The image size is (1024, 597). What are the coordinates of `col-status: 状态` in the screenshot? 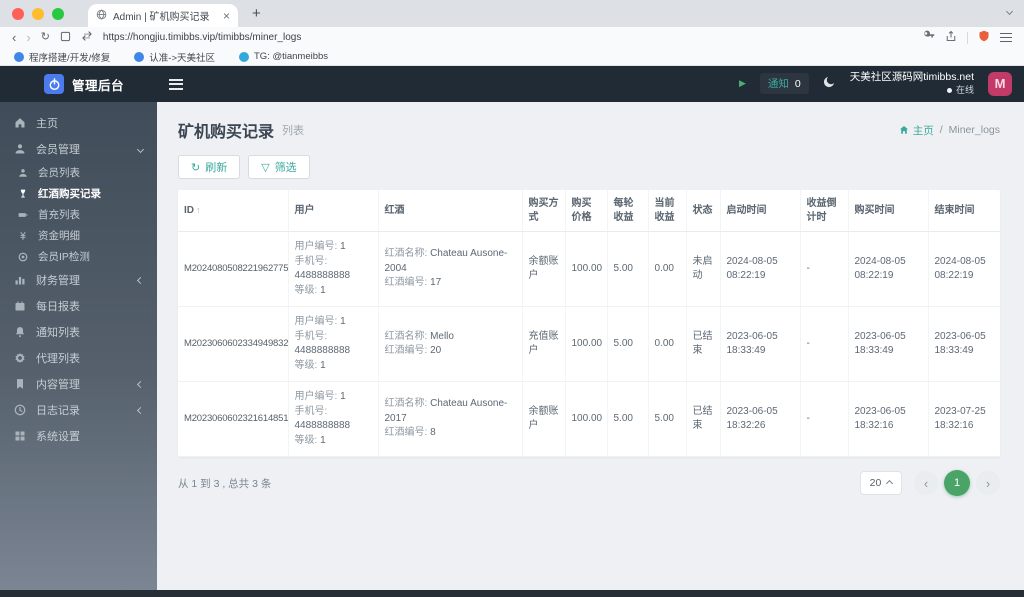 It's located at (703, 211).